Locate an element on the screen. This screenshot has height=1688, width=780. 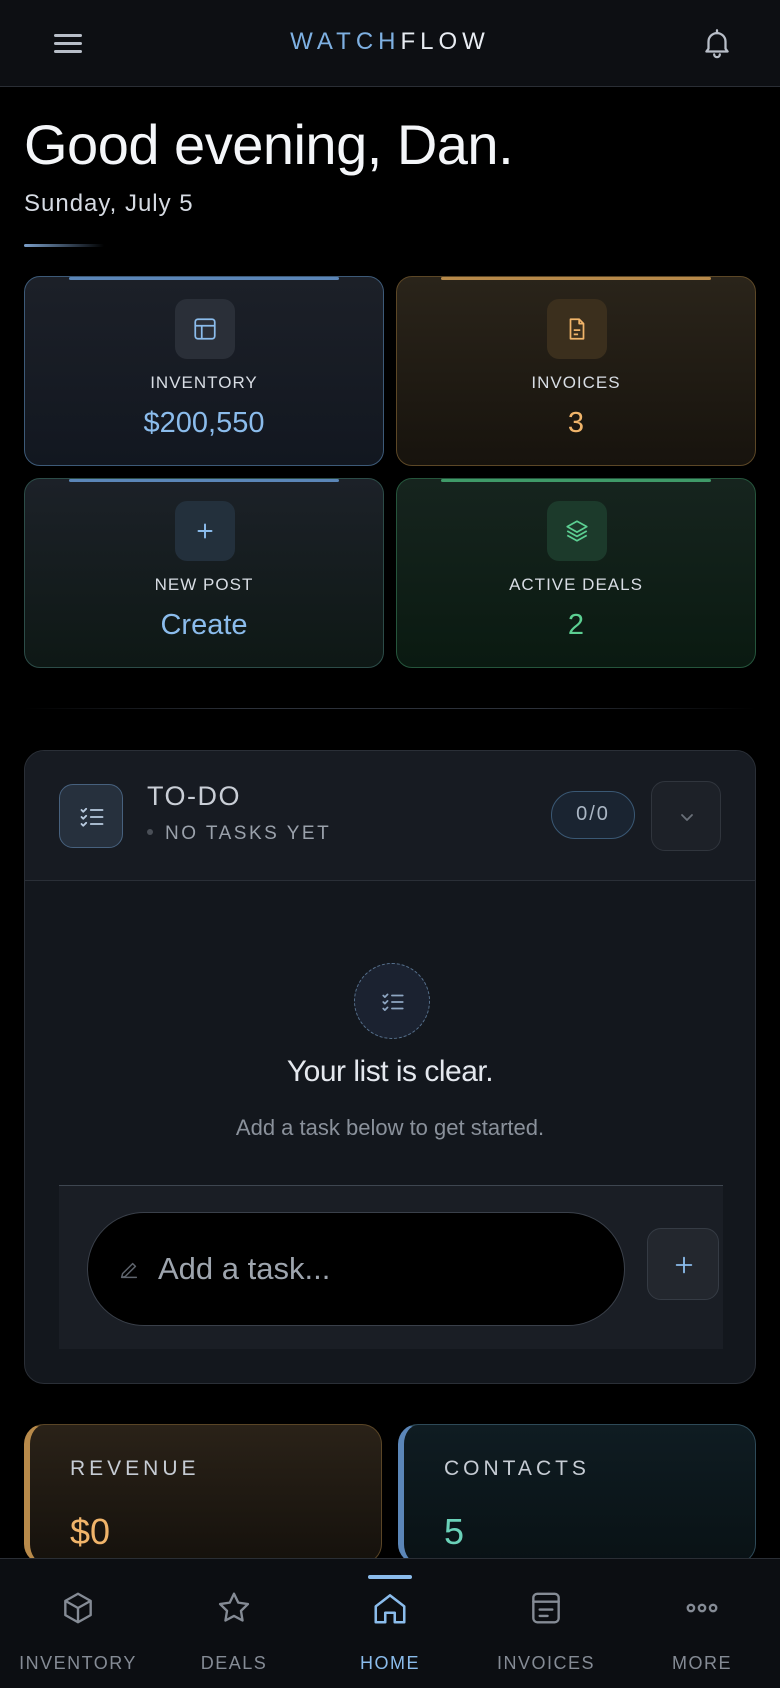
document-icon is located at coordinates (577, 329).